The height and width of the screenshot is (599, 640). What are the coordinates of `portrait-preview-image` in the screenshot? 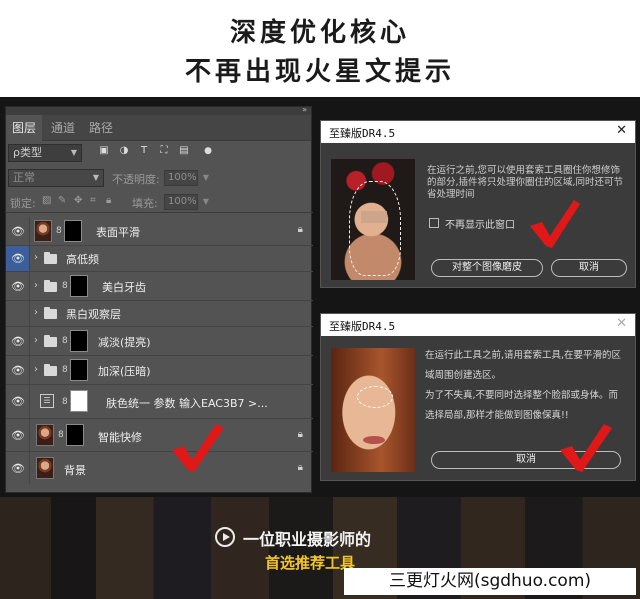 It's located at (373, 219).